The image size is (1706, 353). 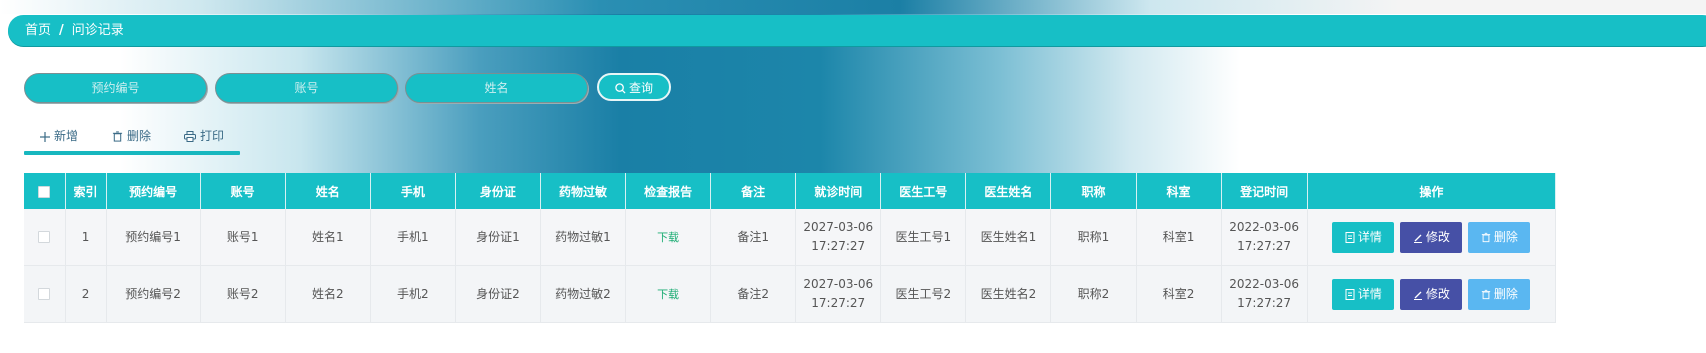 What do you see at coordinates (153, 237) in the screenshot?
I see `cell-appointment-no: 预约编号1` at bounding box center [153, 237].